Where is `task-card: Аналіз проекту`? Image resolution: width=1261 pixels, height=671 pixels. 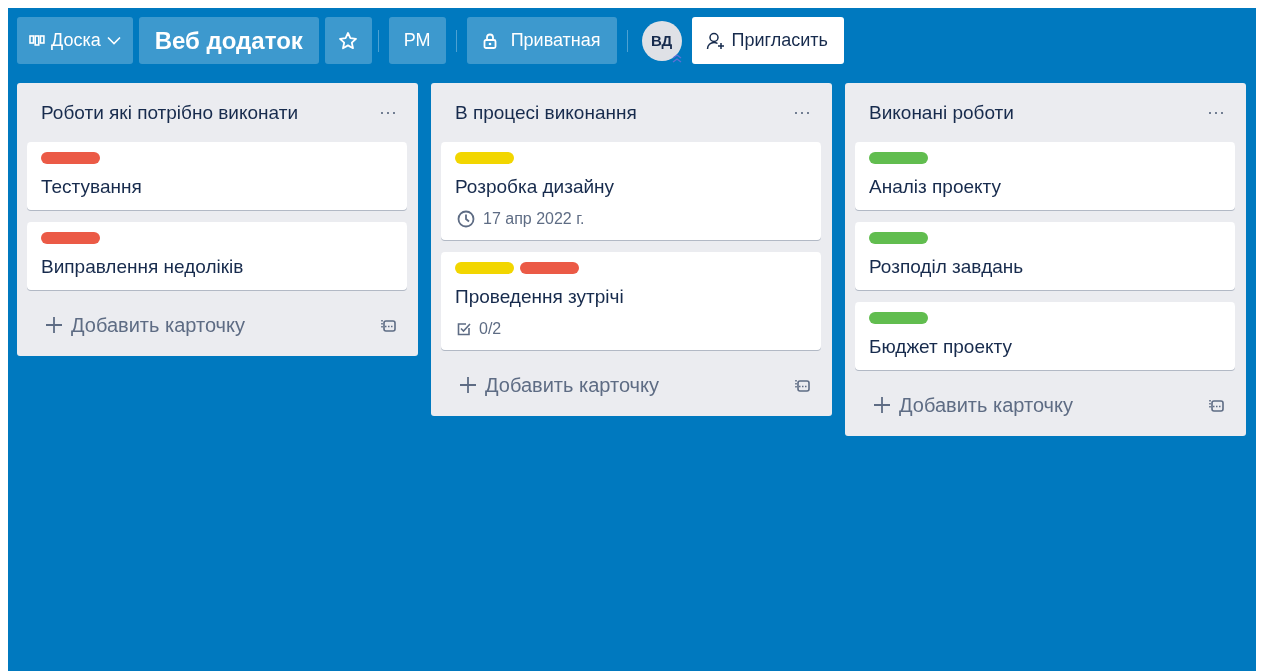
task-card: Аналіз проекту is located at coordinates (1045, 176).